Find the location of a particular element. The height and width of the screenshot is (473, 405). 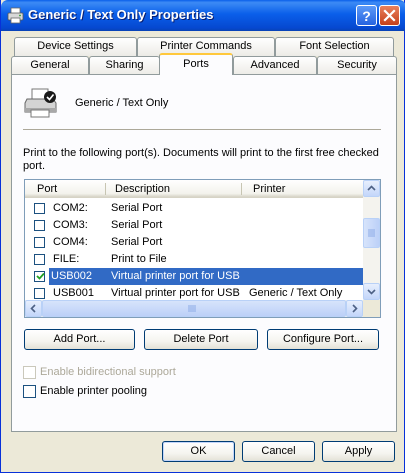

vertical-scrollbar is located at coordinates (371, 240).